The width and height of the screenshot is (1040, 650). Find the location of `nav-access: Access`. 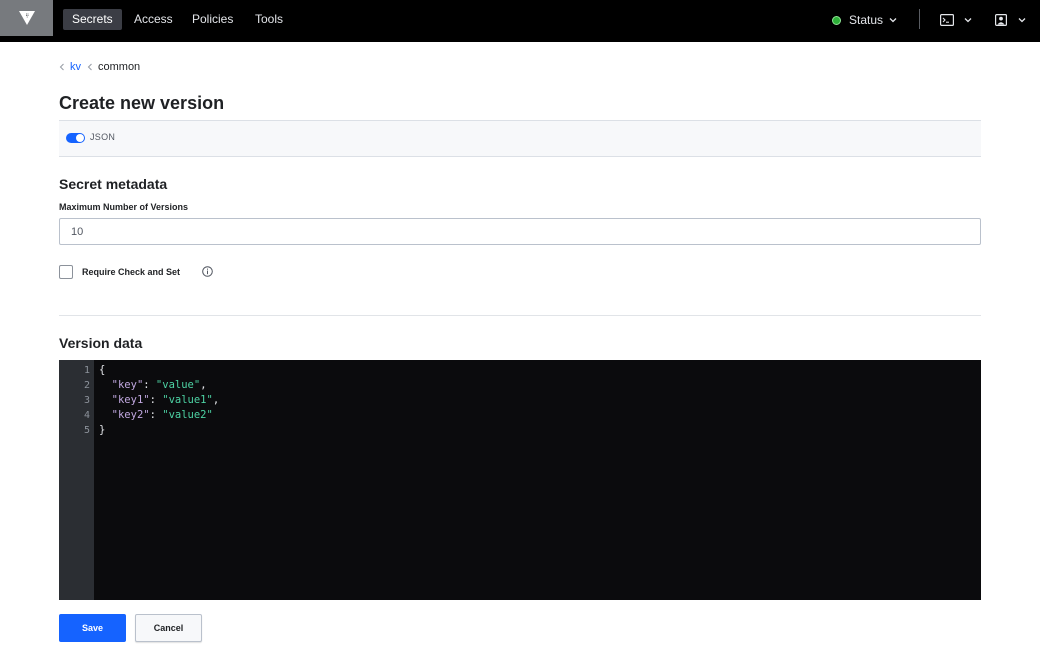

nav-access: Access is located at coordinates (153, 19).